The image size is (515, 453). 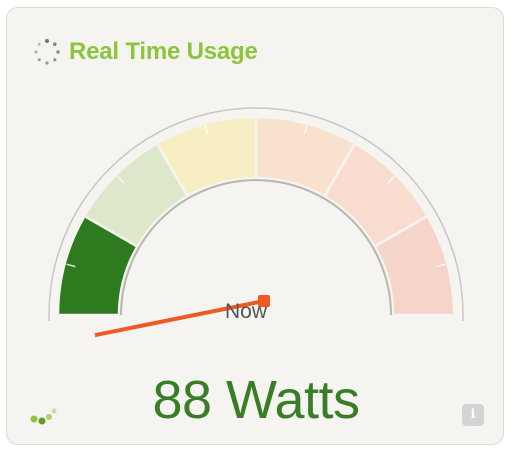 What do you see at coordinates (92, 335) in the screenshot?
I see `needle-tip` at bounding box center [92, 335].